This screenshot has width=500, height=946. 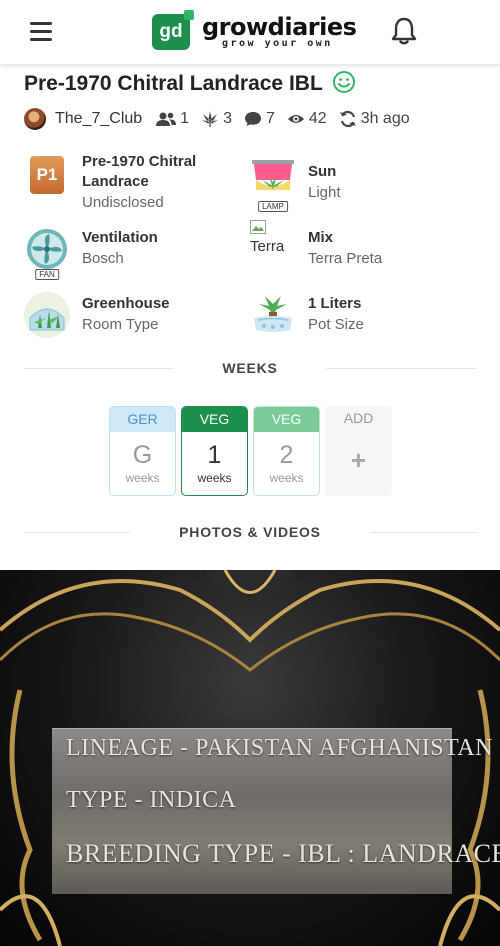 I want to click on plants-stat: 3, so click(x=216, y=119).